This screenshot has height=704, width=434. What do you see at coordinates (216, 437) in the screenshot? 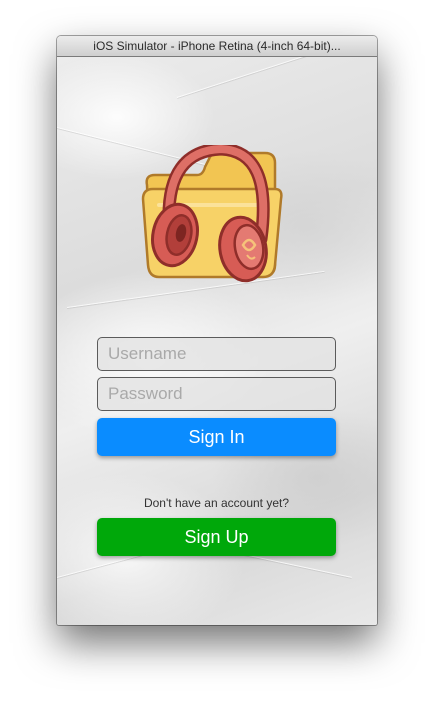
I see `sign-in-button: Sign In` at bounding box center [216, 437].